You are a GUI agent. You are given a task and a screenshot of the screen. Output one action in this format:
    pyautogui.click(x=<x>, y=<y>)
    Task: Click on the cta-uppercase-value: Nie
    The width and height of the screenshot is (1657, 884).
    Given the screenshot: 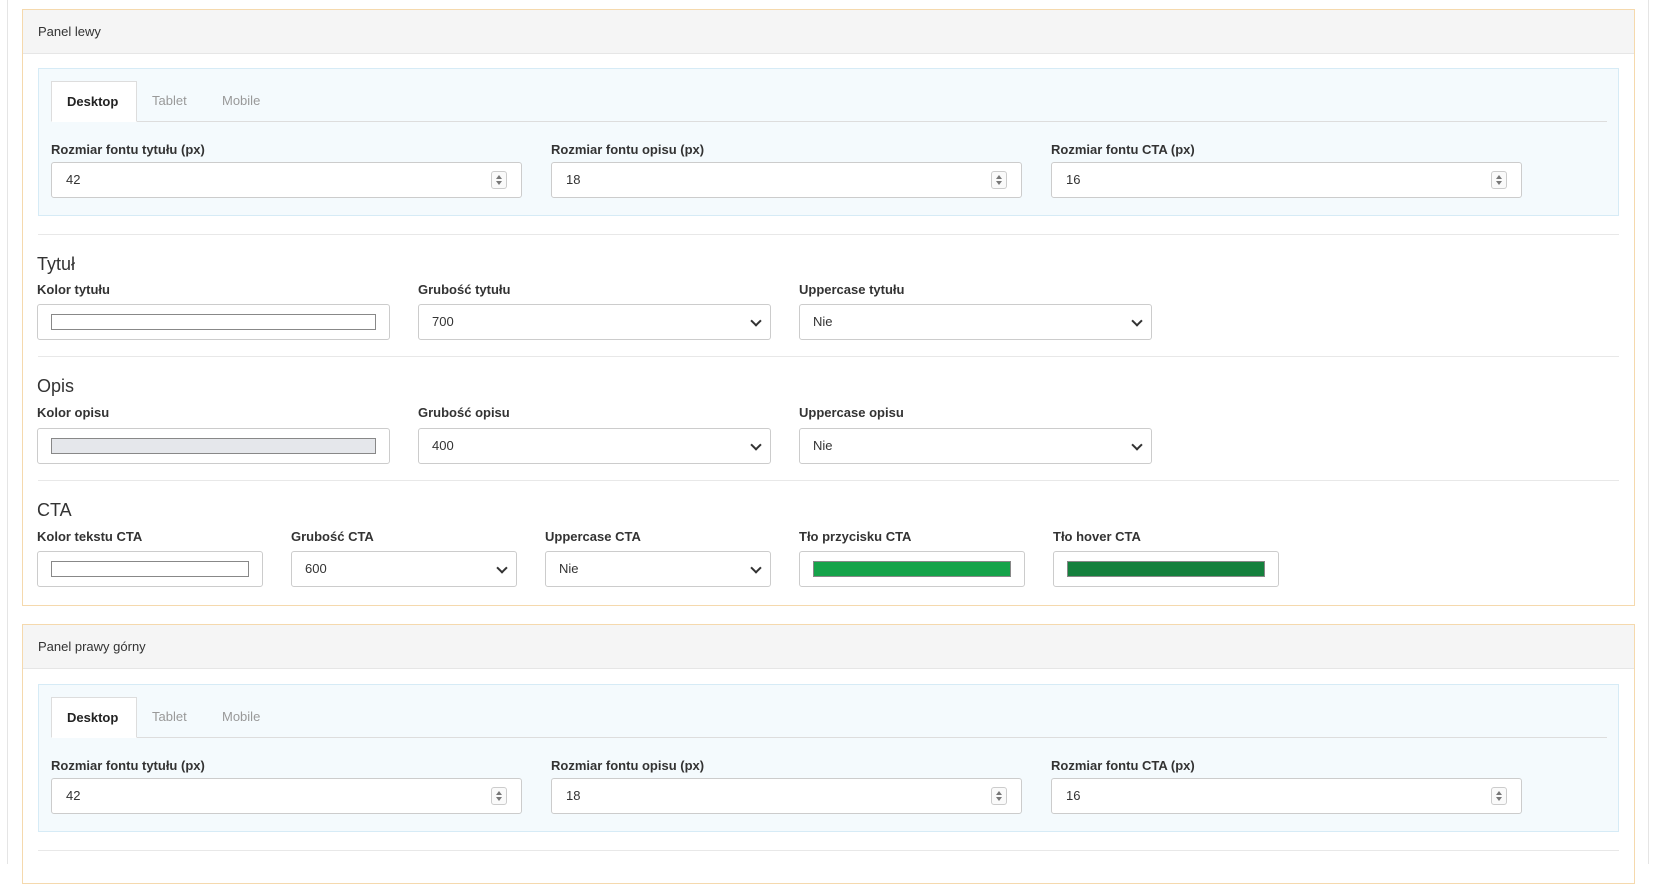 What is the action you would take?
    pyautogui.click(x=569, y=568)
    